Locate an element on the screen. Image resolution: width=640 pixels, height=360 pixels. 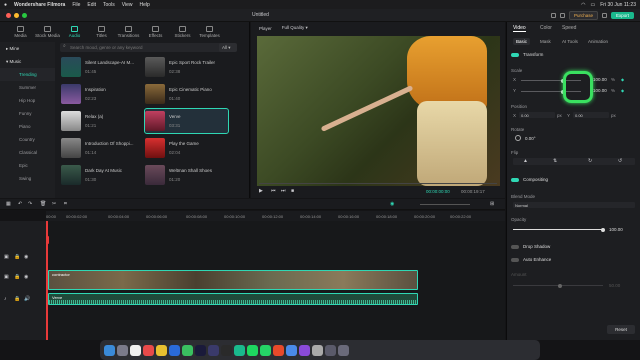
sidebar-item-swing: Swing is located at coordinates (27, 178).